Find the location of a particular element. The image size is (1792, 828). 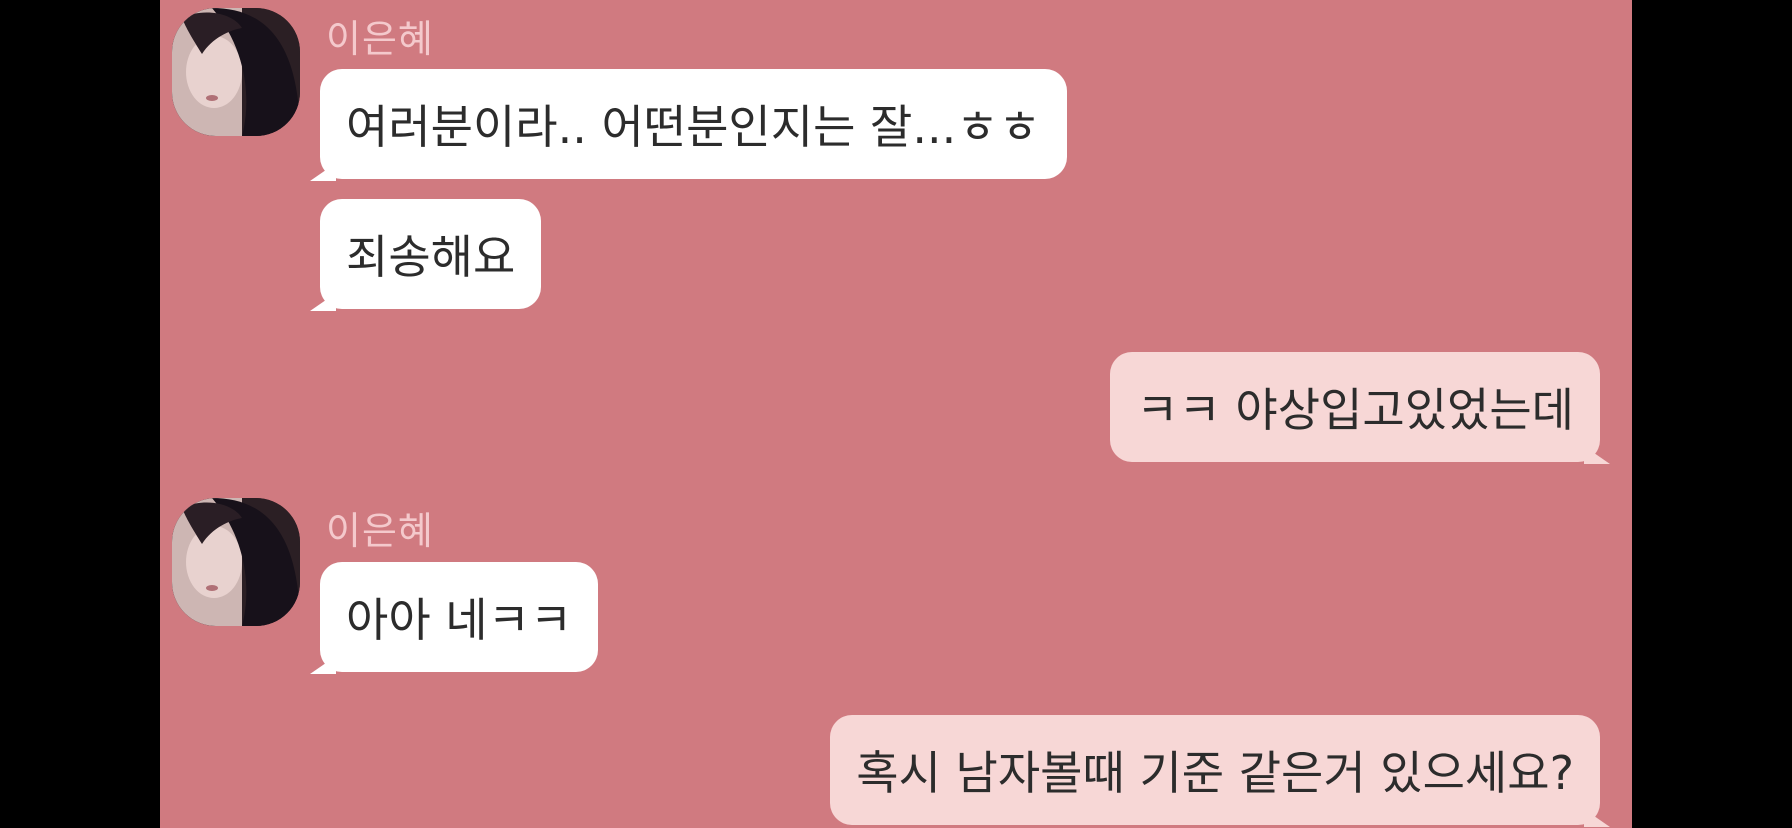

message-text: 죄송해요 is located at coordinates (431, 257).